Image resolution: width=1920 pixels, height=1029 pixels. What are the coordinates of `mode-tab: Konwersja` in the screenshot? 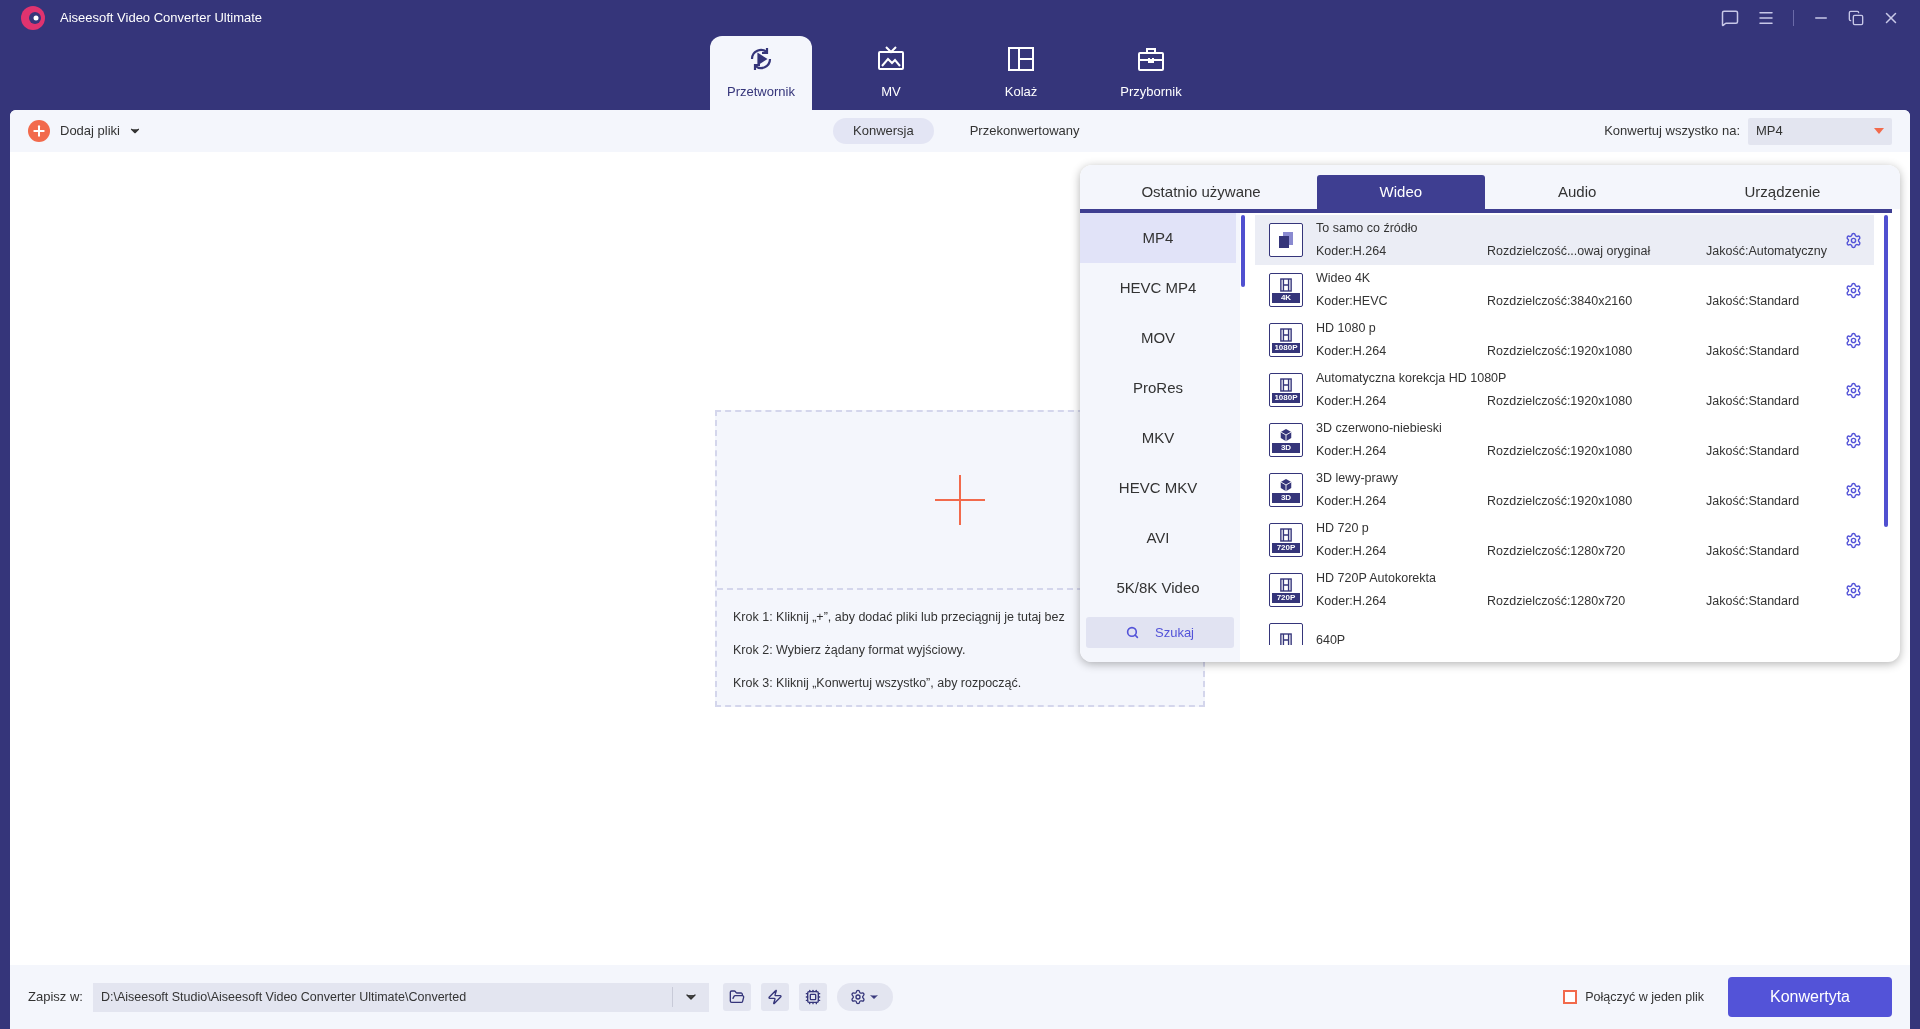 It's located at (883, 131).